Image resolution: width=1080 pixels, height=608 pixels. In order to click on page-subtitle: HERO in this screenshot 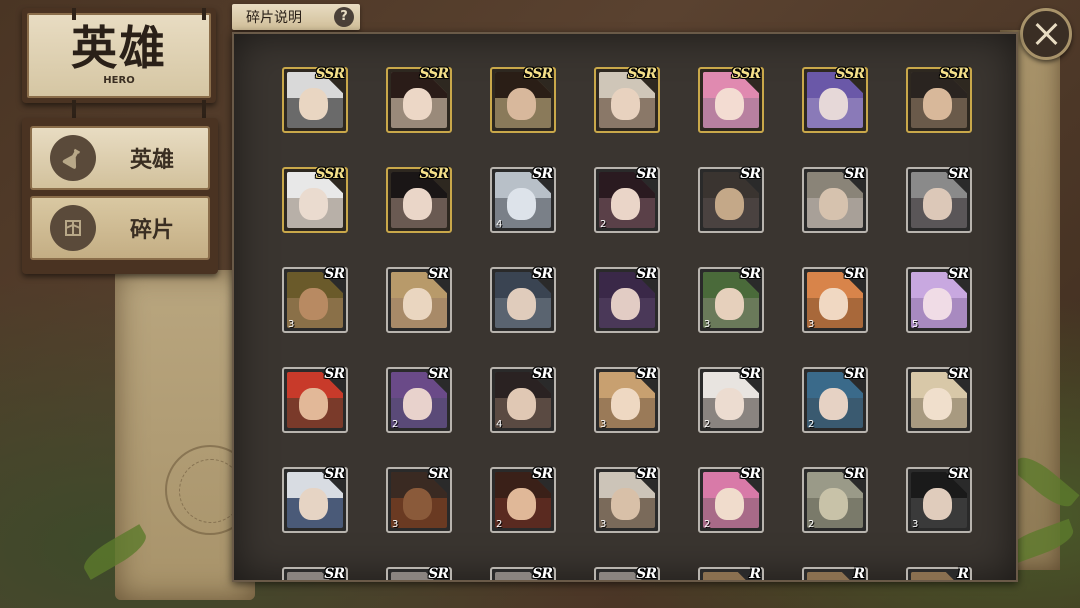, I will do `click(119, 80)`.